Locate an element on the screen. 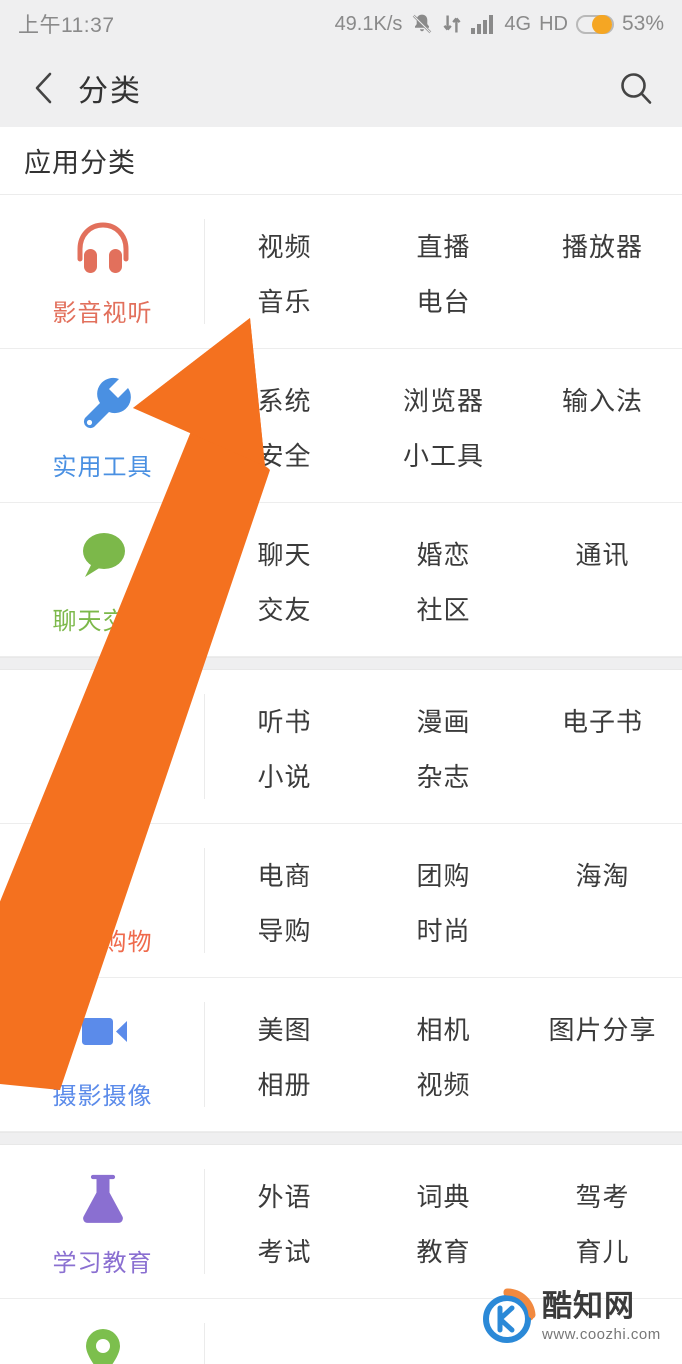 The image size is (682, 1364). watermark-texts: 酷知网 www.coozhi.com is located at coordinates (601, 1316).